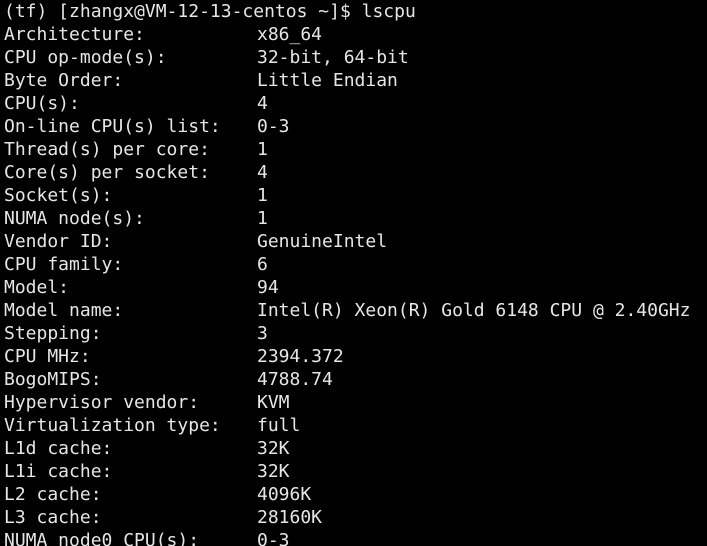 The image size is (707, 546). I want to click on output-row: CPU op-mode(s): 32-bit, 64-bit, so click(355, 57).